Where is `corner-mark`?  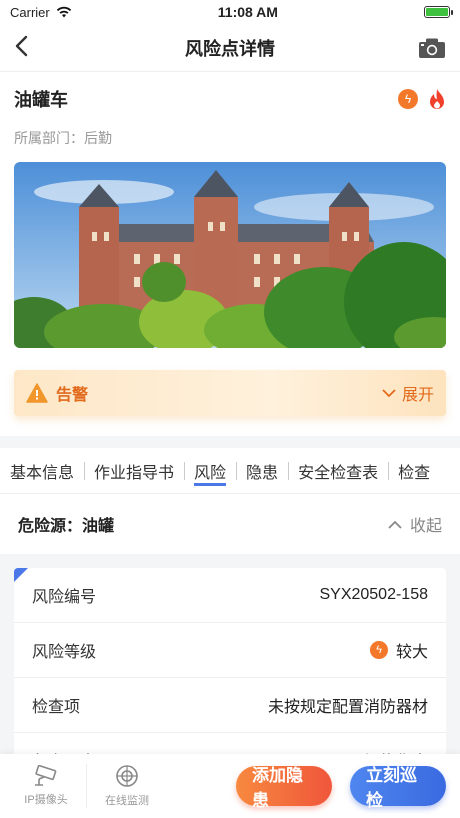
corner-mark is located at coordinates (21, 575).